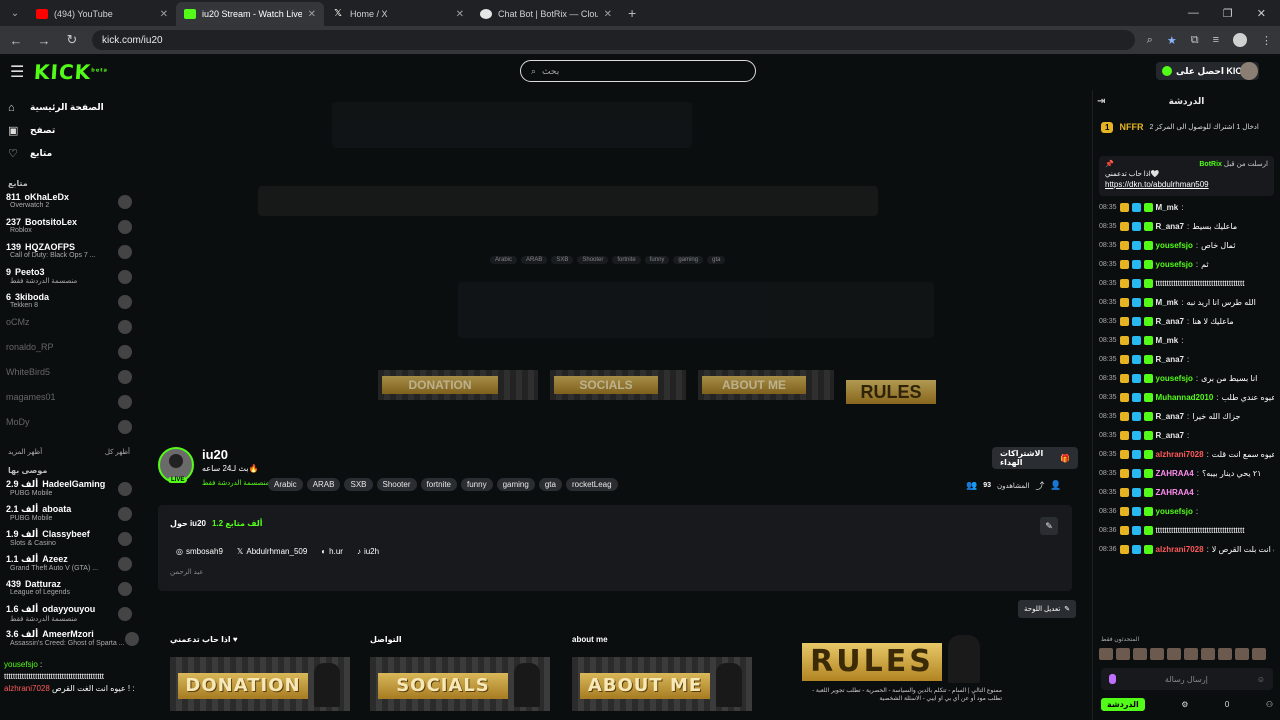 The image size is (1280, 720). I want to click on send-button: الدردشة, so click(1123, 704).